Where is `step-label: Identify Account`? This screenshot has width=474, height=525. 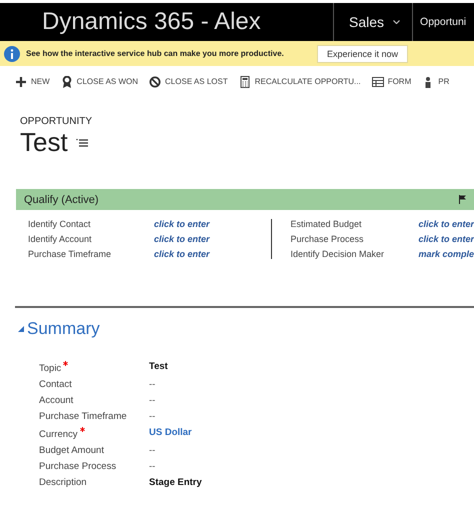
step-label: Identify Account is located at coordinates (60, 239).